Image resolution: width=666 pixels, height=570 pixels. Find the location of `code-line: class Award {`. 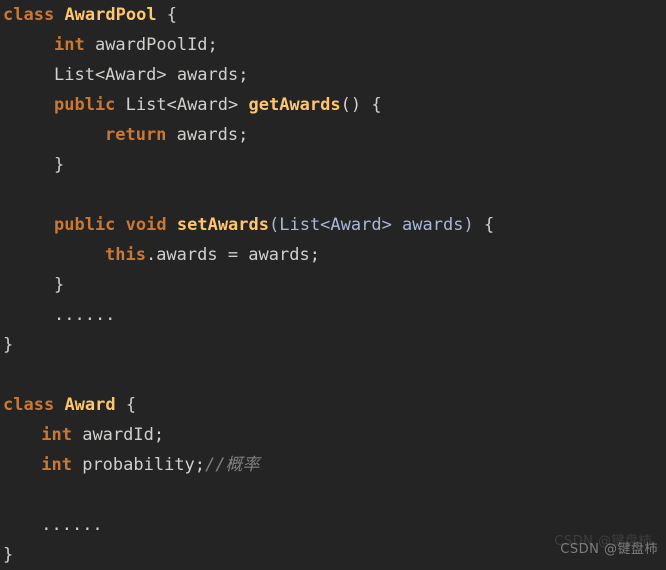

code-line: class Award { is located at coordinates (333, 405).